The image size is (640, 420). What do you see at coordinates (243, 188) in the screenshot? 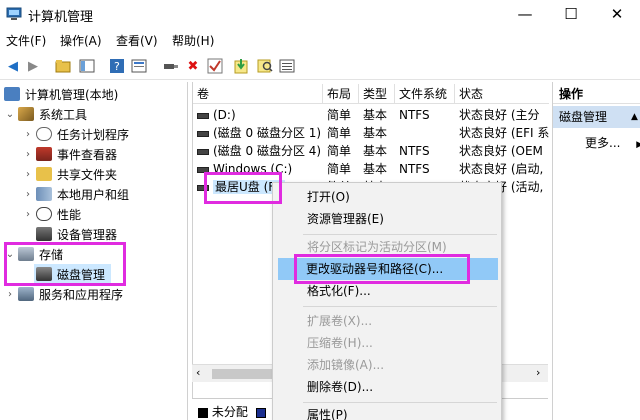
I see `annotation-box-usb-volume` at bounding box center [243, 188].